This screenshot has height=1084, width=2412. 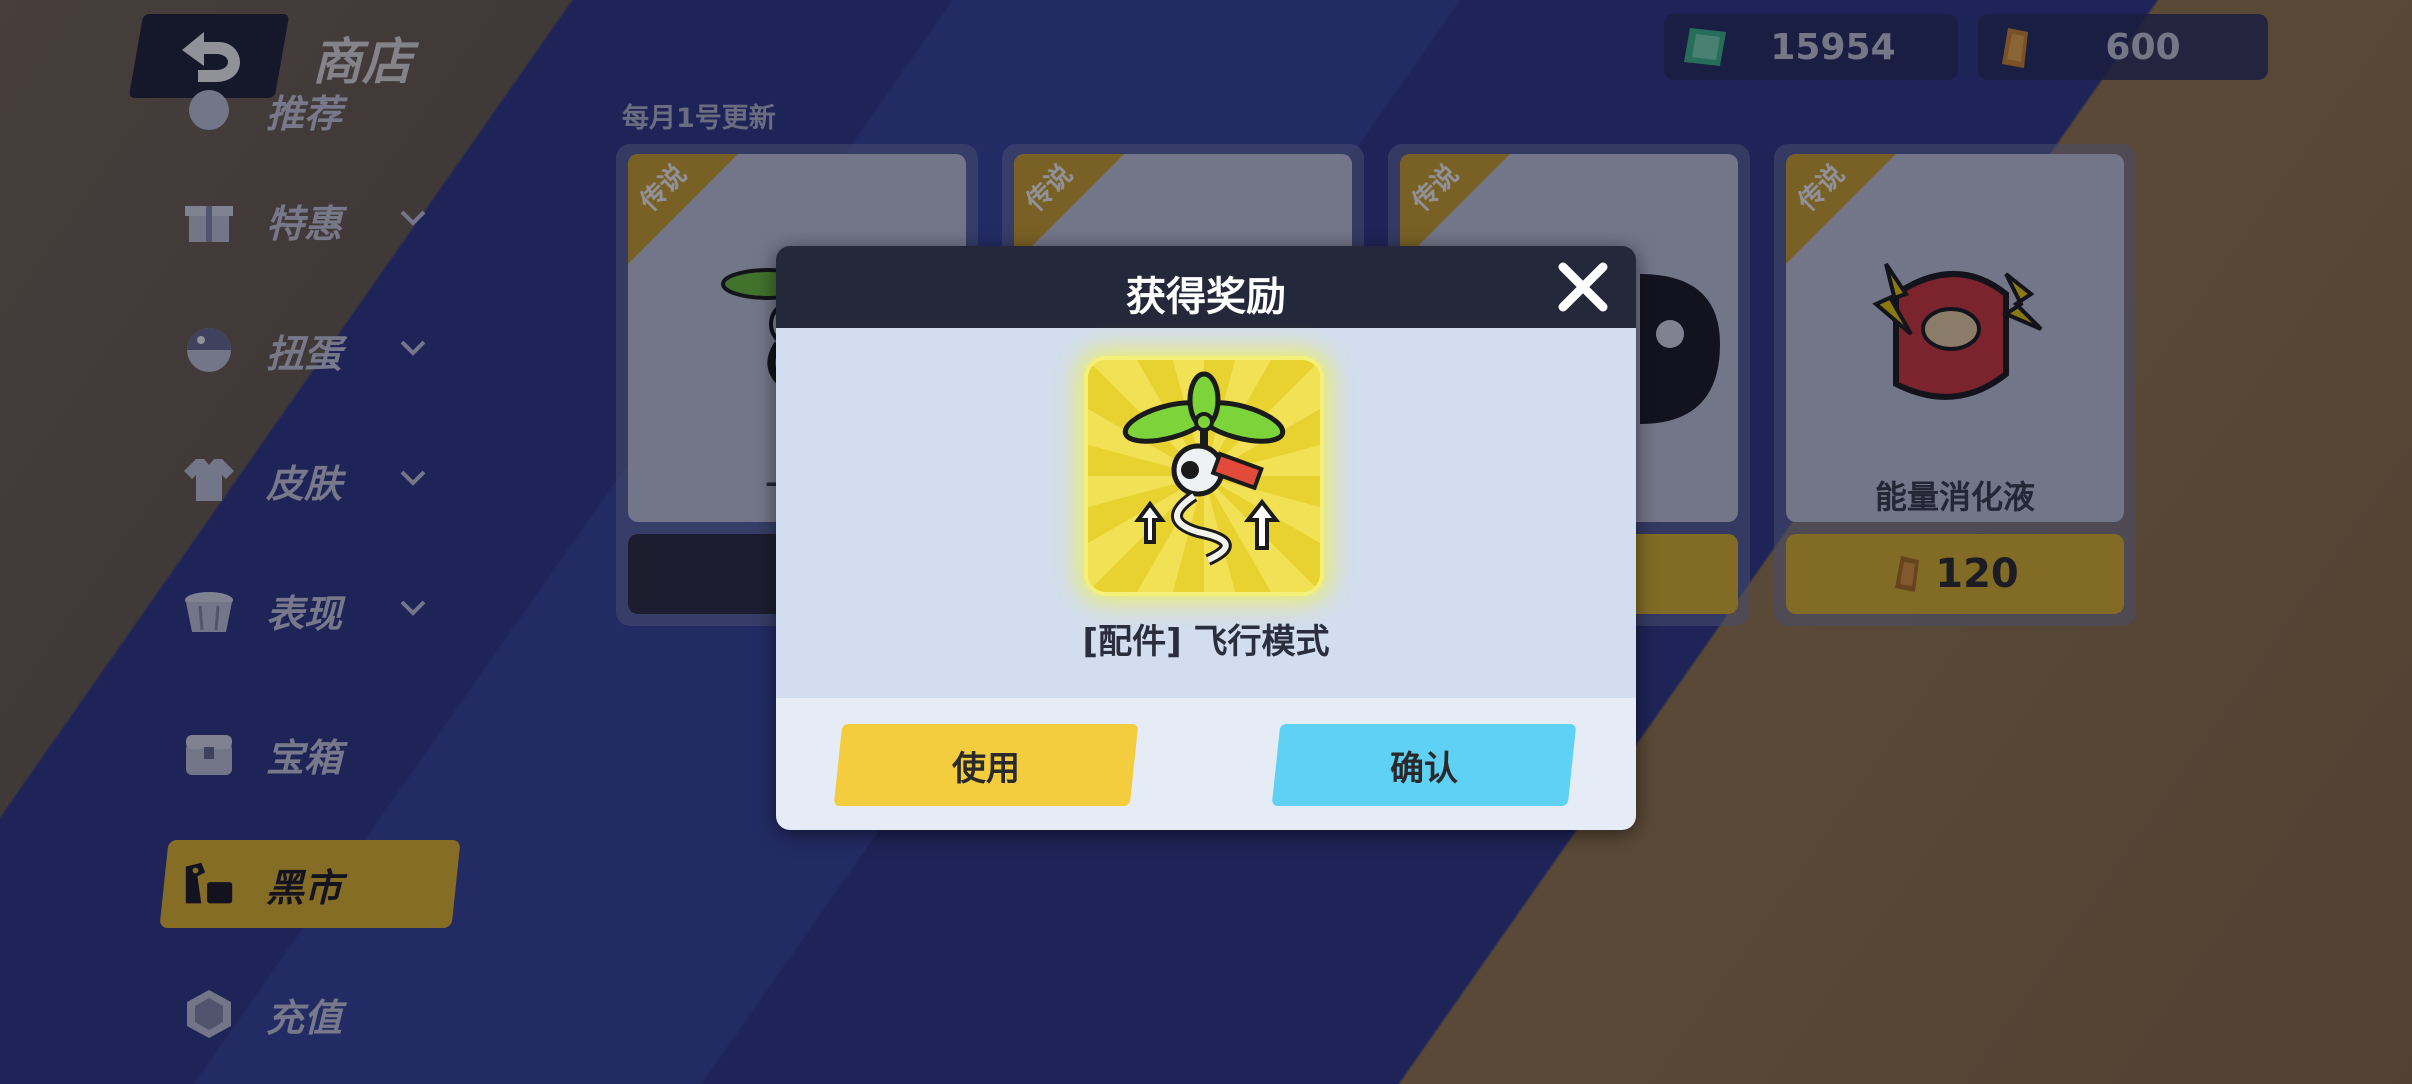 I want to click on confirm-button: 确认, so click(x=1424, y=765).